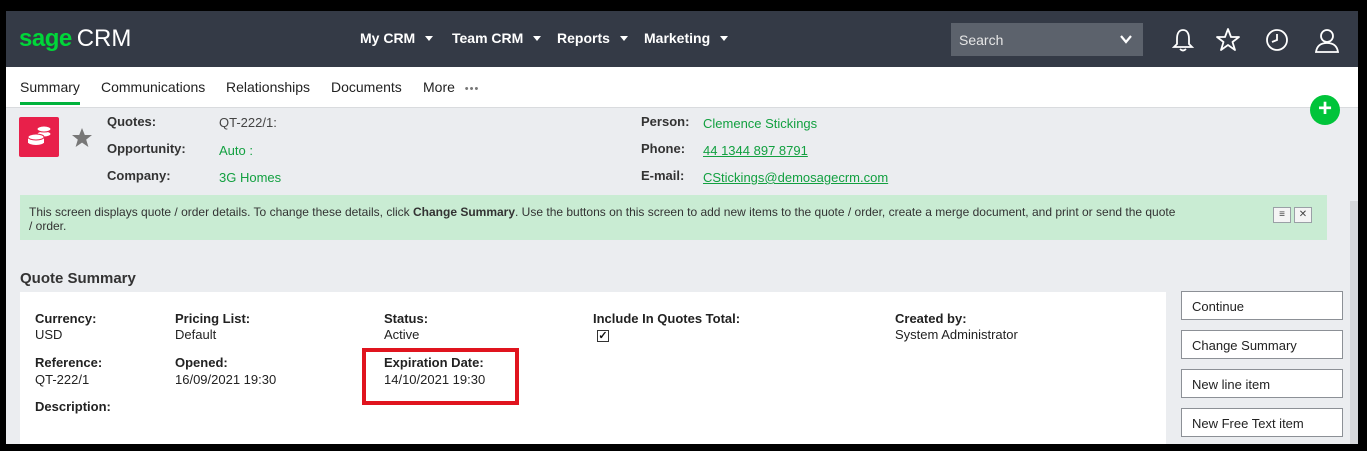 The width and height of the screenshot is (1367, 451). Describe the element at coordinates (388, 38) in the screenshot. I see `menu-label: My CRM` at that location.